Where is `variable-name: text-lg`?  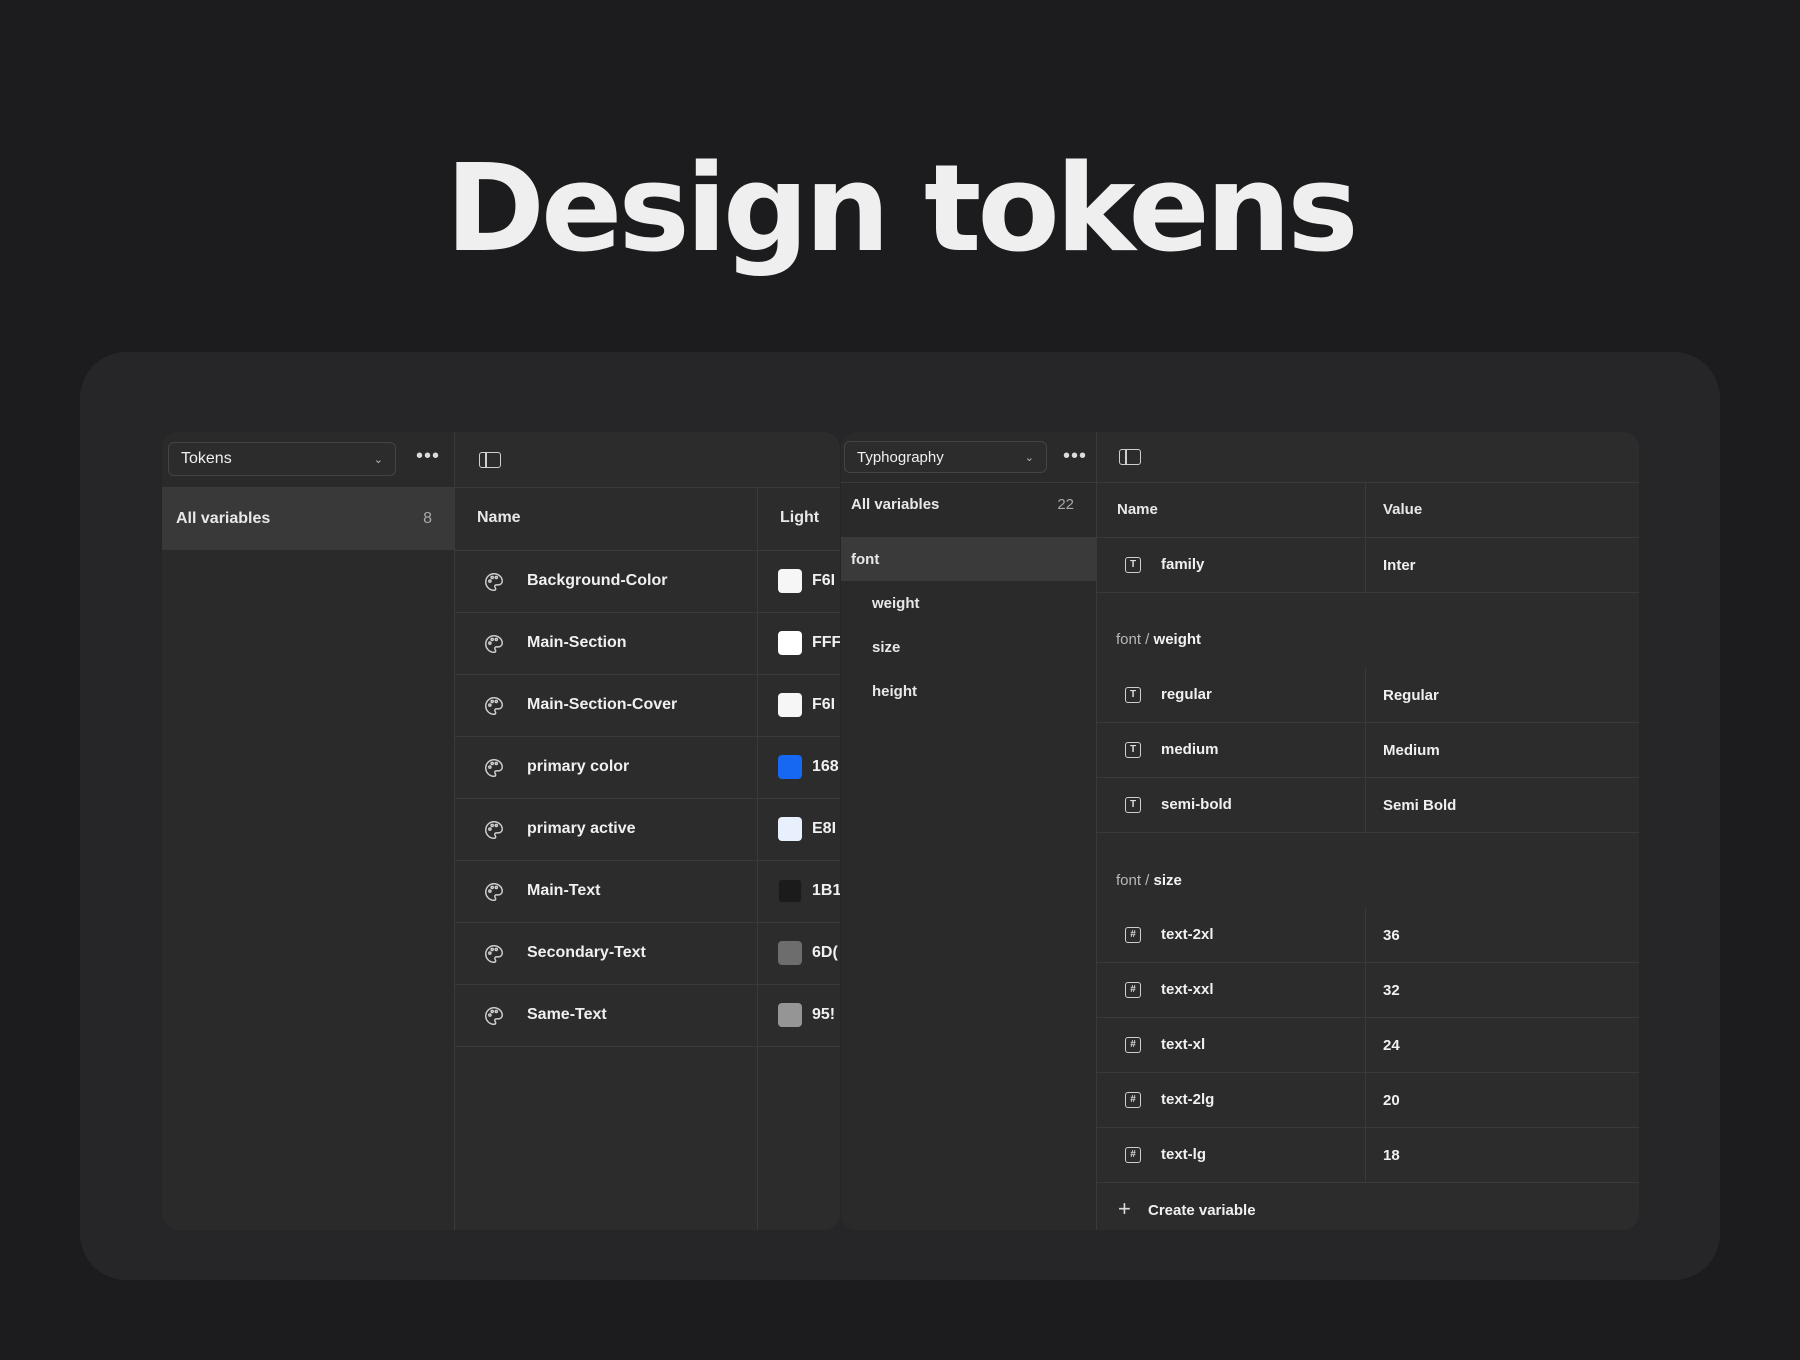
variable-name: text-lg is located at coordinates (1183, 1154).